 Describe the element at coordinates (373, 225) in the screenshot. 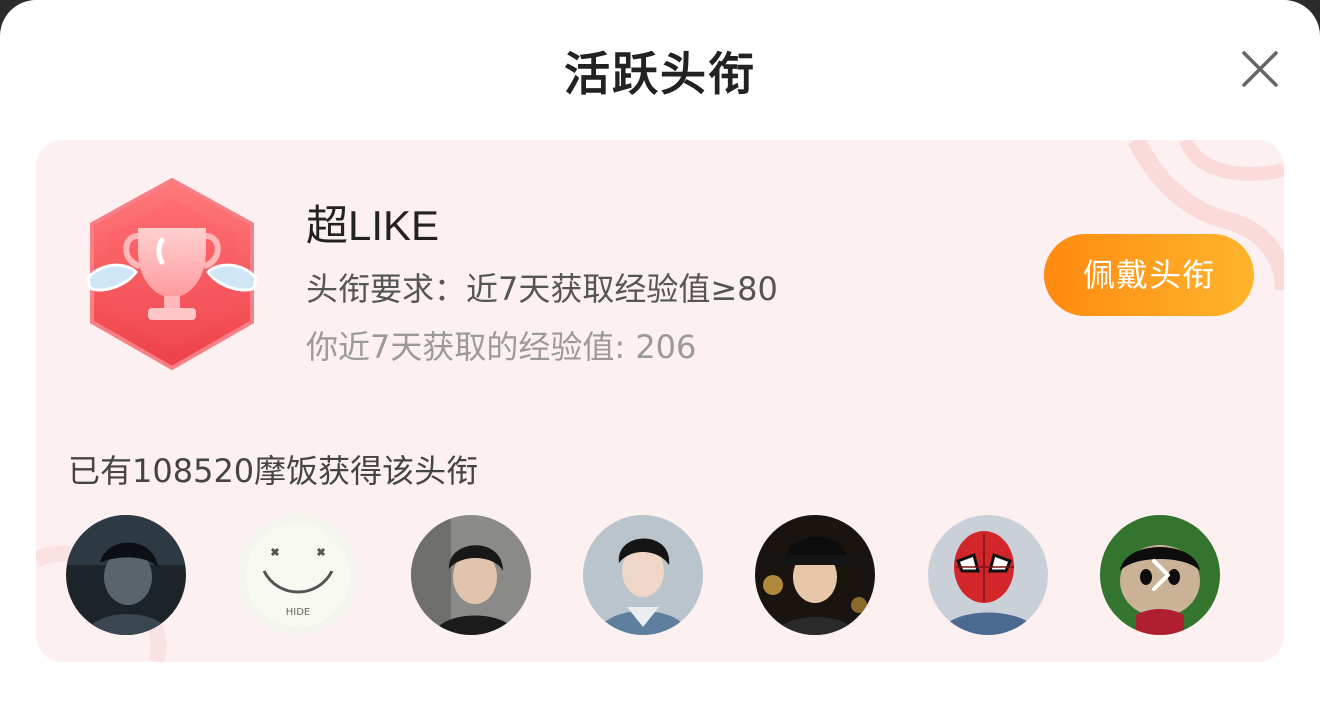

I see `title-name: 超LIKE` at that location.